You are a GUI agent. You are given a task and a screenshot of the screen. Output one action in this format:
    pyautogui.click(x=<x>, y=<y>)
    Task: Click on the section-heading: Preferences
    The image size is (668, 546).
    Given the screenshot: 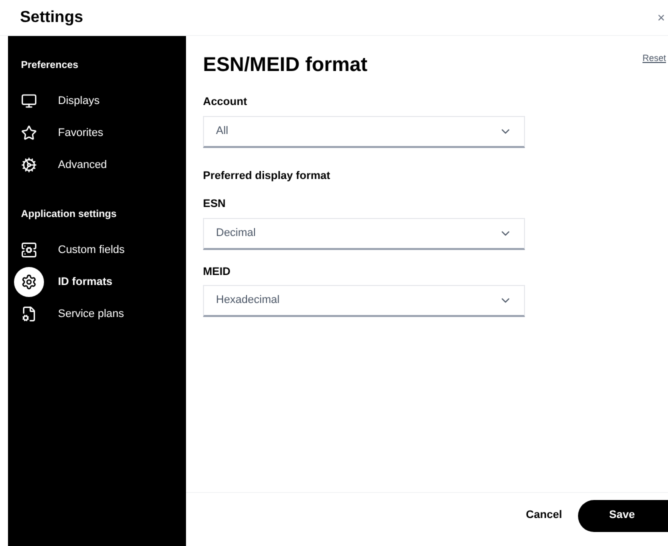 What is the action you would take?
    pyautogui.click(x=50, y=66)
    